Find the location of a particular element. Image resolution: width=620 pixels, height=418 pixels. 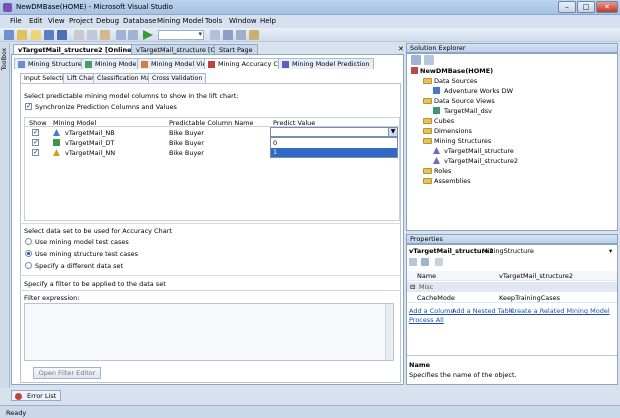

solution-explorer-icon is located at coordinates (228, 35).